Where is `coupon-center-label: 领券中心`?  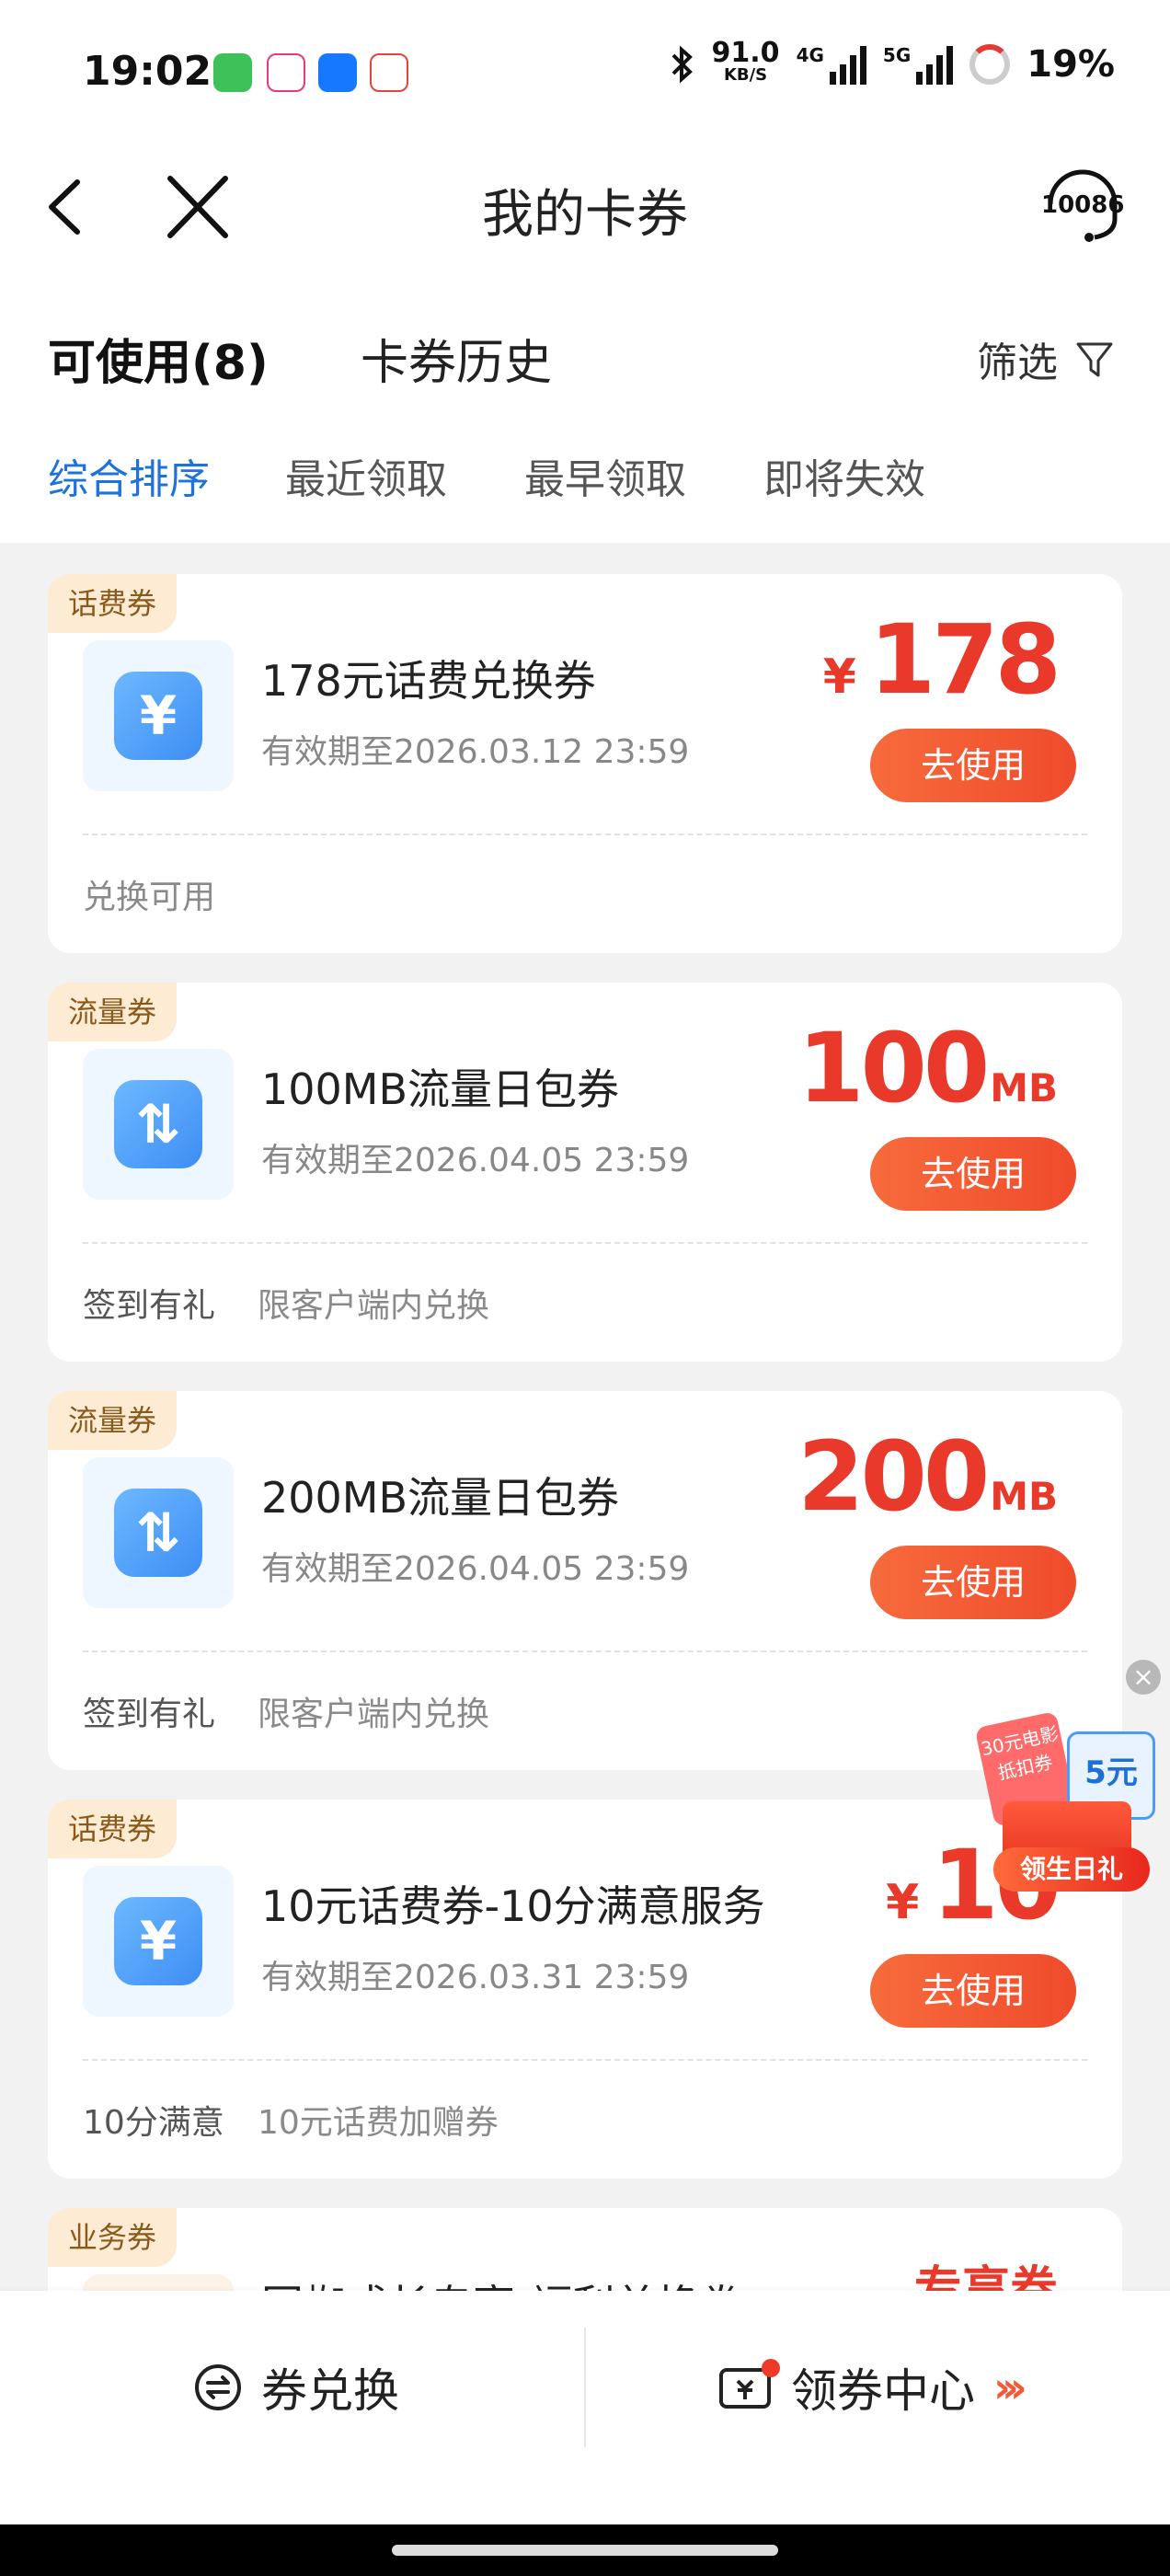
coupon-center-label: 领券中心 is located at coordinates (883, 2391).